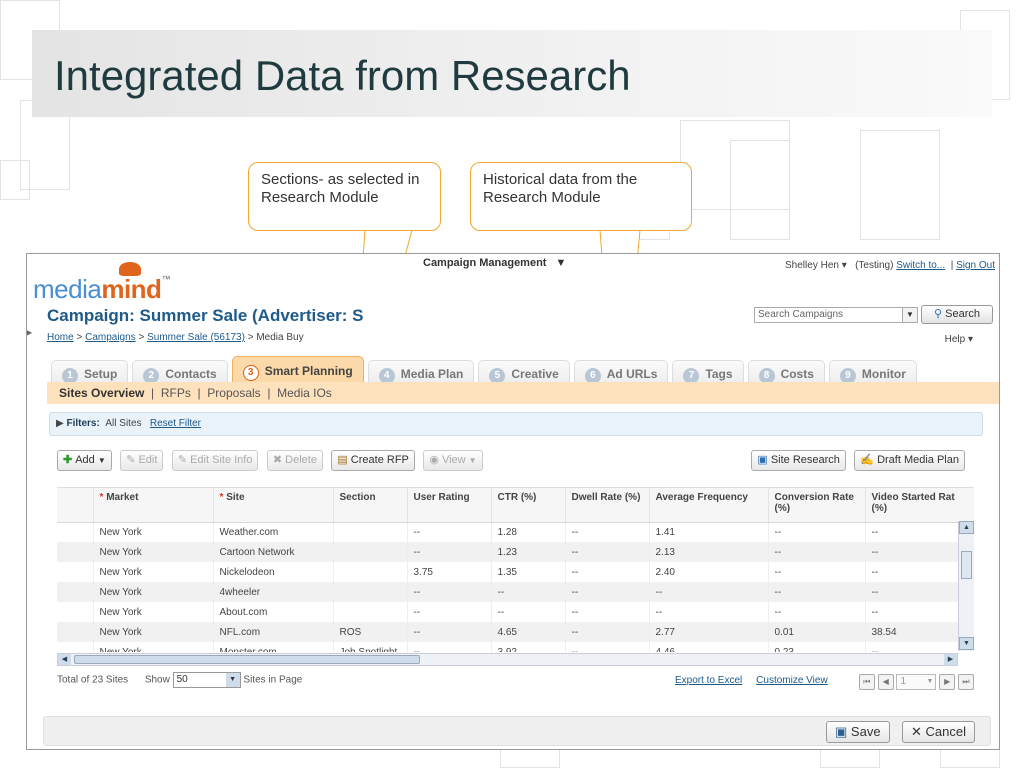 The width and height of the screenshot is (1024, 768). What do you see at coordinates (494, 263) in the screenshot?
I see `campaign-management-menu: Campaign Management ▼` at bounding box center [494, 263].